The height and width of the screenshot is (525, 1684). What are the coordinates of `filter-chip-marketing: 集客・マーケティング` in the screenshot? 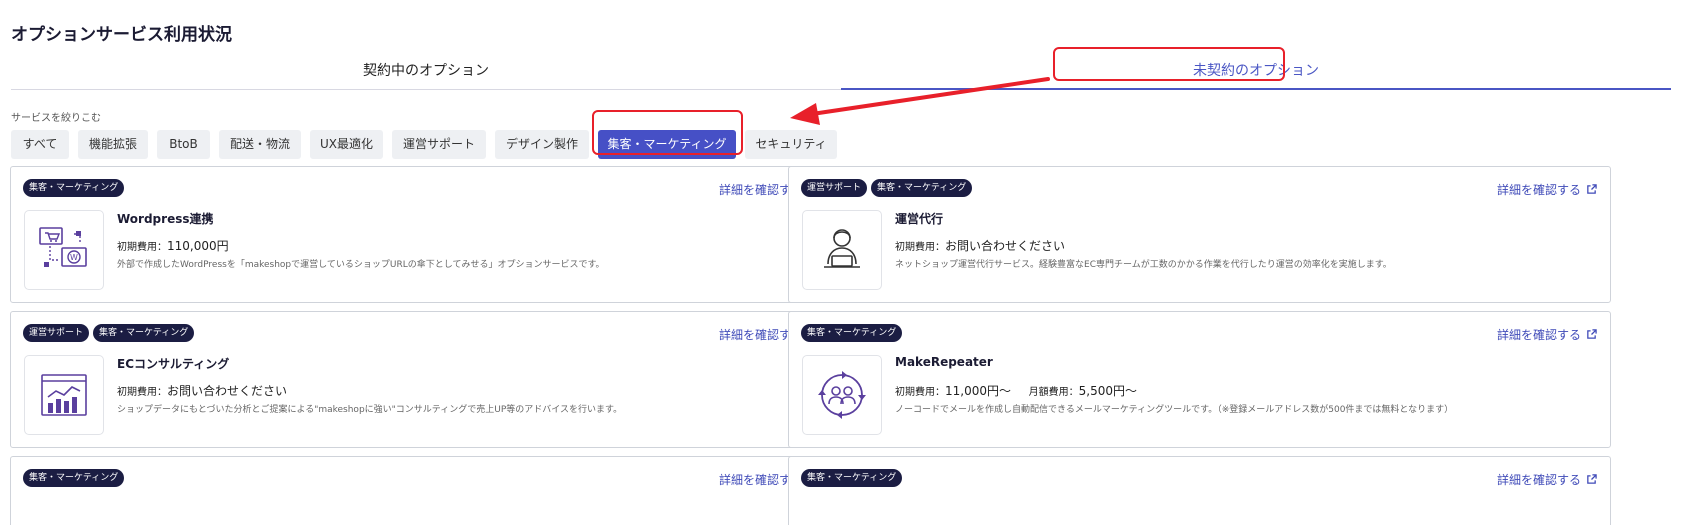 It's located at (667, 144).